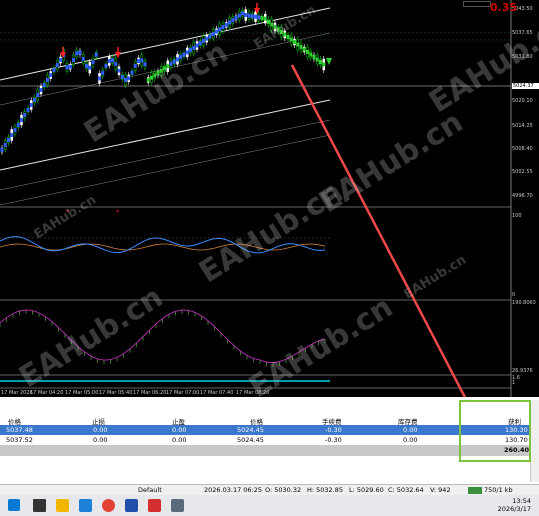 The width and height of the screenshot is (539, 516). I want to click on open-price-cell: 5037.48, so click(19, 430).